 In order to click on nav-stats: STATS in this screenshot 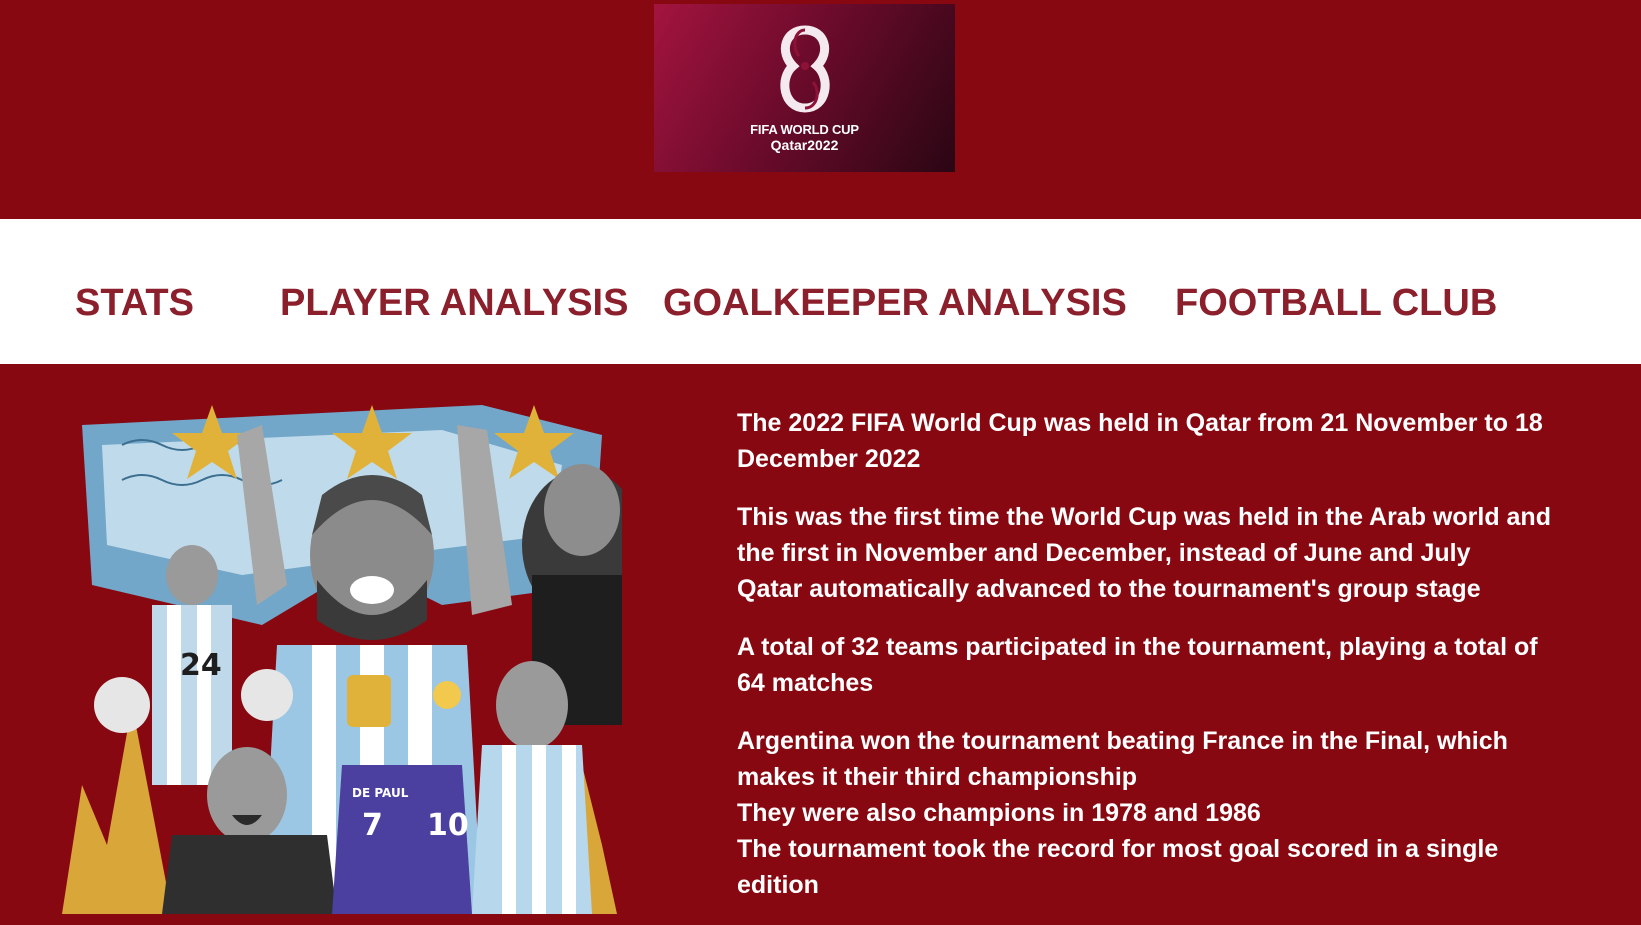, I will do `click(134, 303)`.